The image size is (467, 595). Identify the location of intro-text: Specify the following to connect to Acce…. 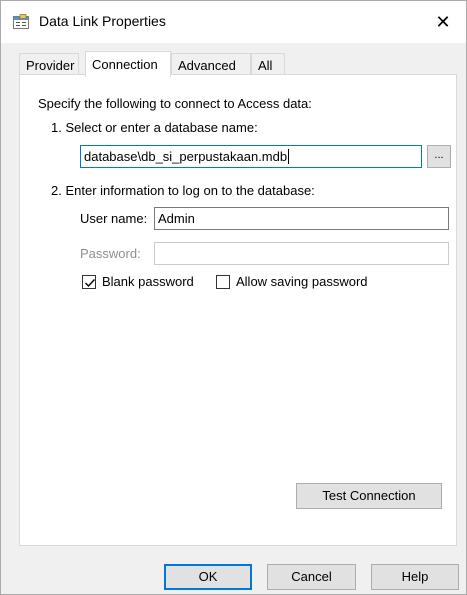
(175, 103).